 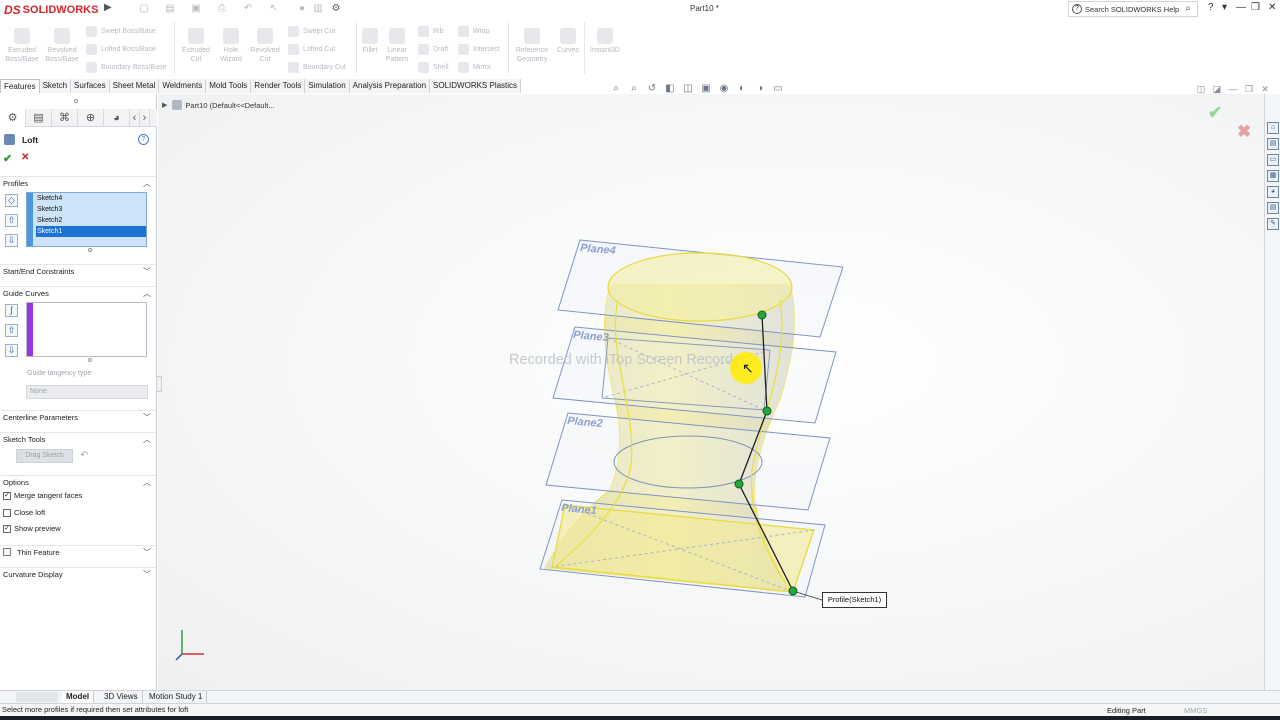 I want to click on tab-surfaces: Surfaces, so click(x=90, y=86).